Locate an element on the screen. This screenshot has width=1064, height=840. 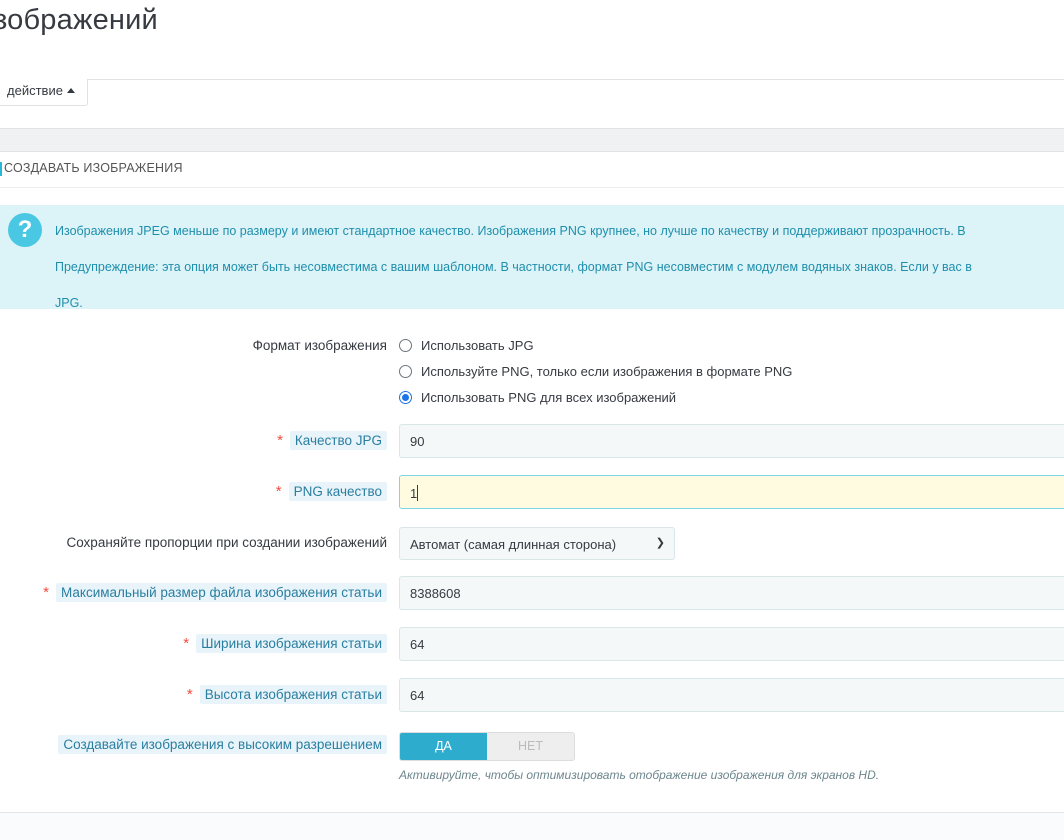
height-input: 64 is located at coordinates (731, 695).